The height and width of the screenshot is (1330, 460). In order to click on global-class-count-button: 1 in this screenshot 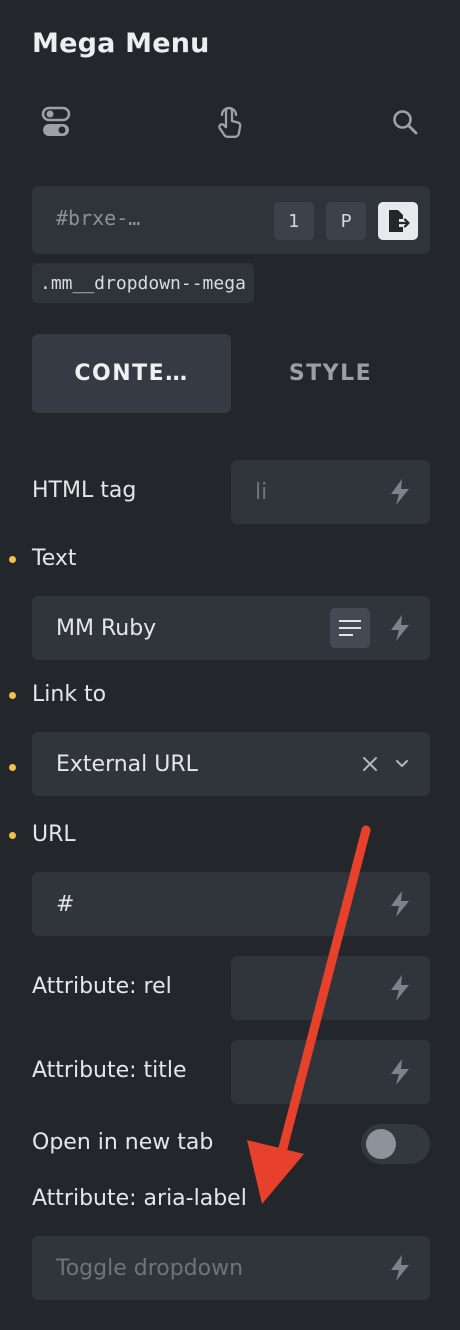, I will do `click(294, 221)`.